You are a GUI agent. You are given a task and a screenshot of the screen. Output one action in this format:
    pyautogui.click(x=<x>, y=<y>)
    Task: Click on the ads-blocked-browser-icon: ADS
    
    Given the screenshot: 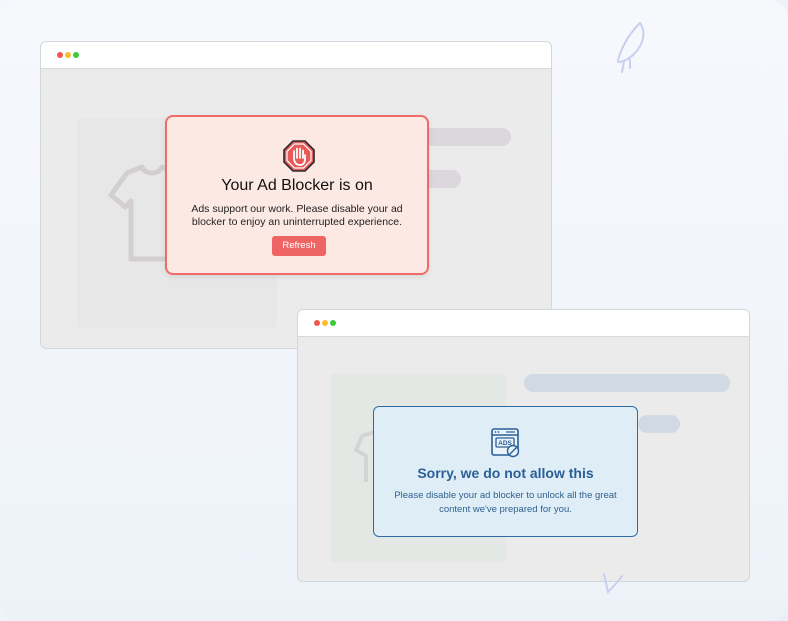 What is the action you would take?
    pyautogui.click(x=505, y=443)
    